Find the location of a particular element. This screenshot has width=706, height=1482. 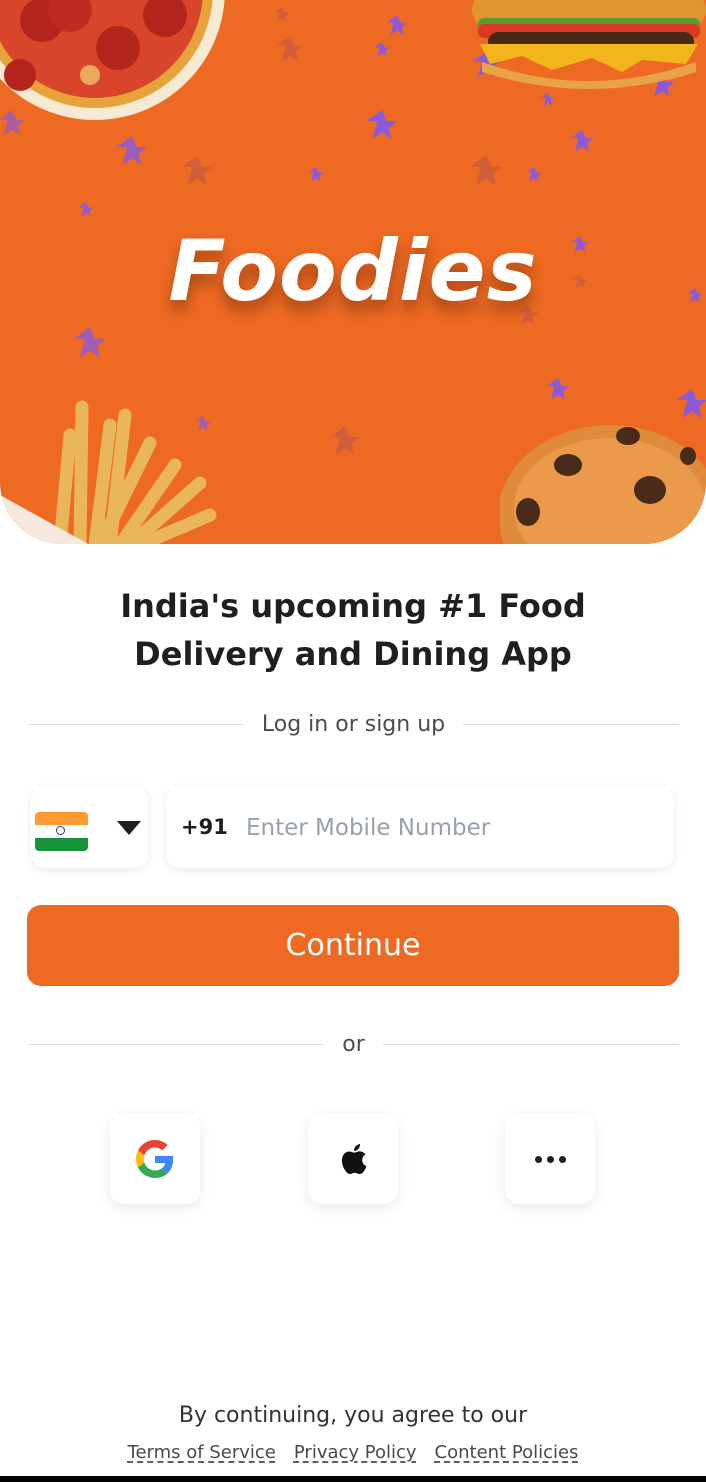

mobile-number-field: +91 is located at coordinates (420, 827).